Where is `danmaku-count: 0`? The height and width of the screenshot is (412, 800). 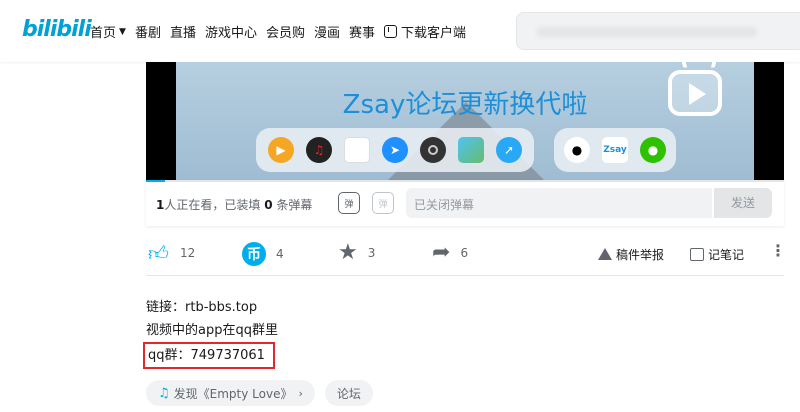
danmaku-count: 0 is located at coordinates (268, 205).